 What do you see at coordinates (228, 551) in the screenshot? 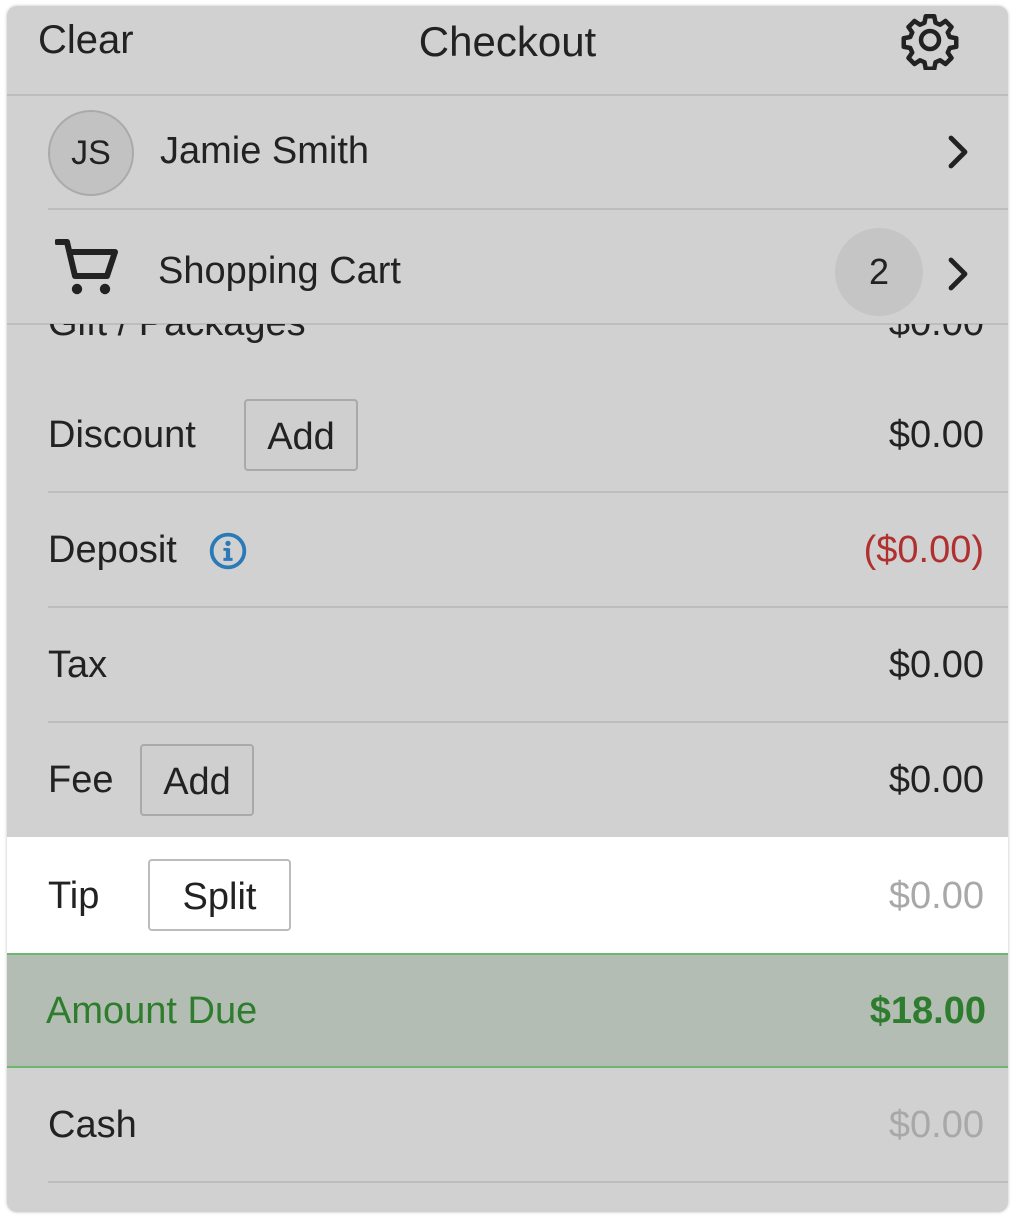
I see `info-icon` at bounding box center [228, 551].